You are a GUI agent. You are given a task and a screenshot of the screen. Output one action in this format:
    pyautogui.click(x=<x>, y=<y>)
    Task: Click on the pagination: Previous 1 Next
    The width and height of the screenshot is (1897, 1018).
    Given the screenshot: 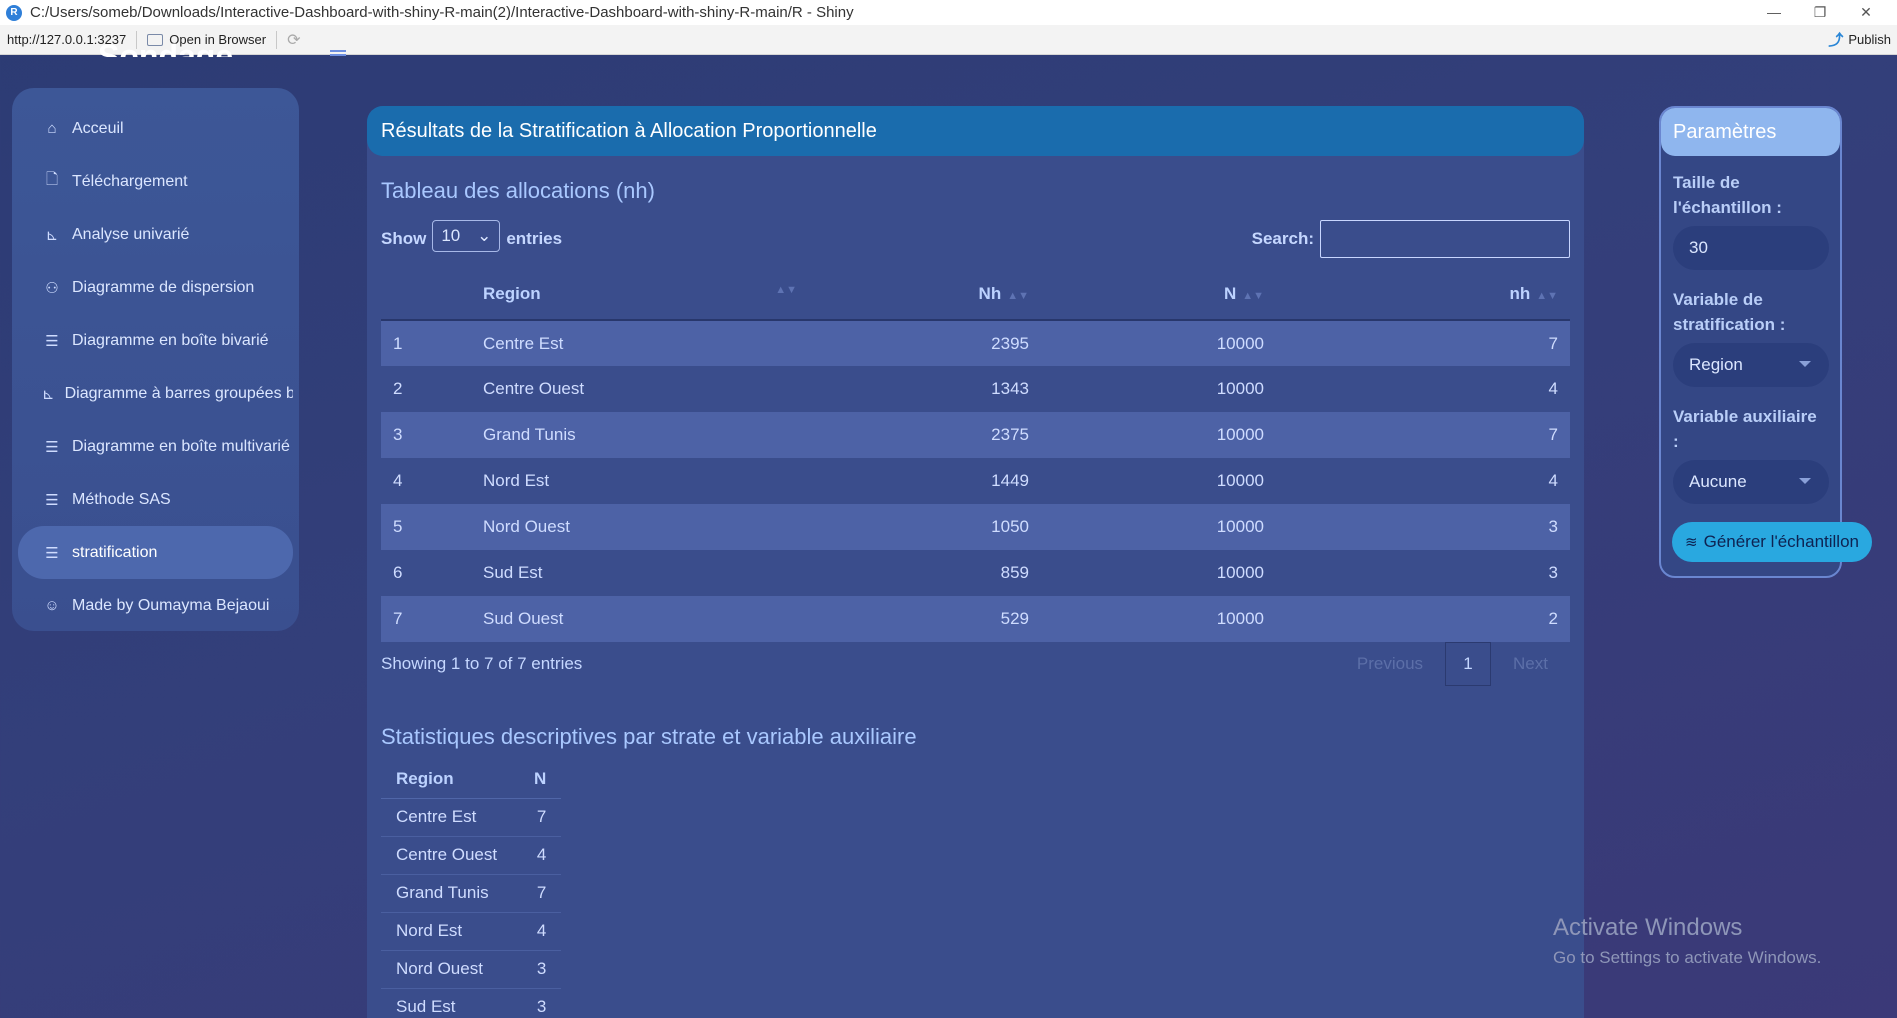 What is the action you would take?
    pyautogui.click(x=1452, y=664)
    